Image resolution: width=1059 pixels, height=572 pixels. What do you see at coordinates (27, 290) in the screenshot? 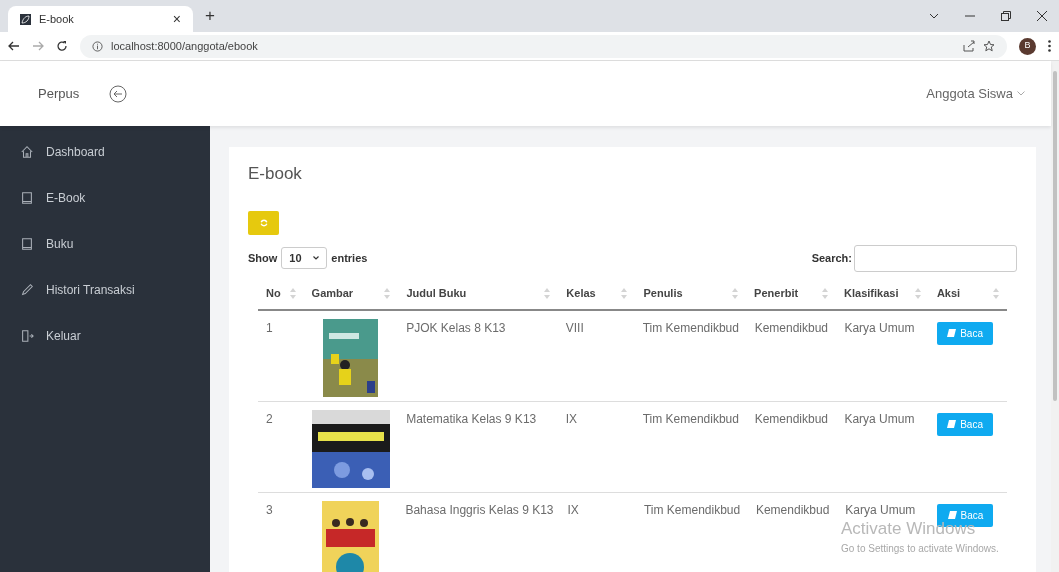
I see `pencil-icon` at bounding box center [27, 290].